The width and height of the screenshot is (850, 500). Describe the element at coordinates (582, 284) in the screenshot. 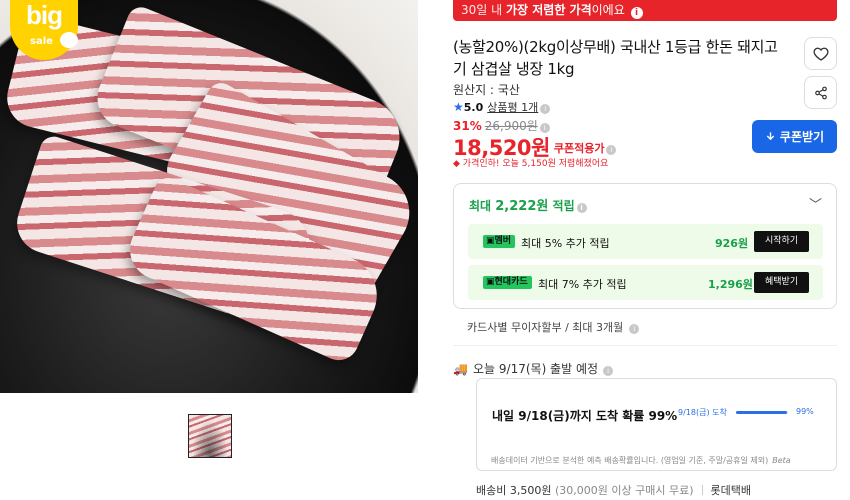

I see `reward-row-text: 최대 7% 추가 적립` at that location.